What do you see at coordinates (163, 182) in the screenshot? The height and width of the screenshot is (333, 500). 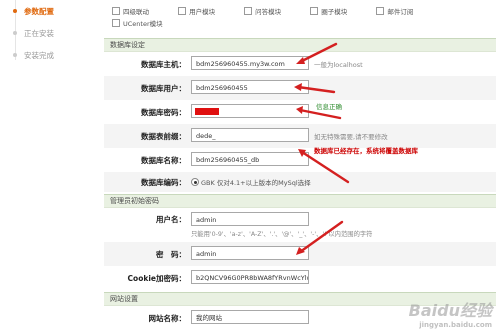 I see `db-charset-label: 数据库编码：` at bounding box center [163, 182].